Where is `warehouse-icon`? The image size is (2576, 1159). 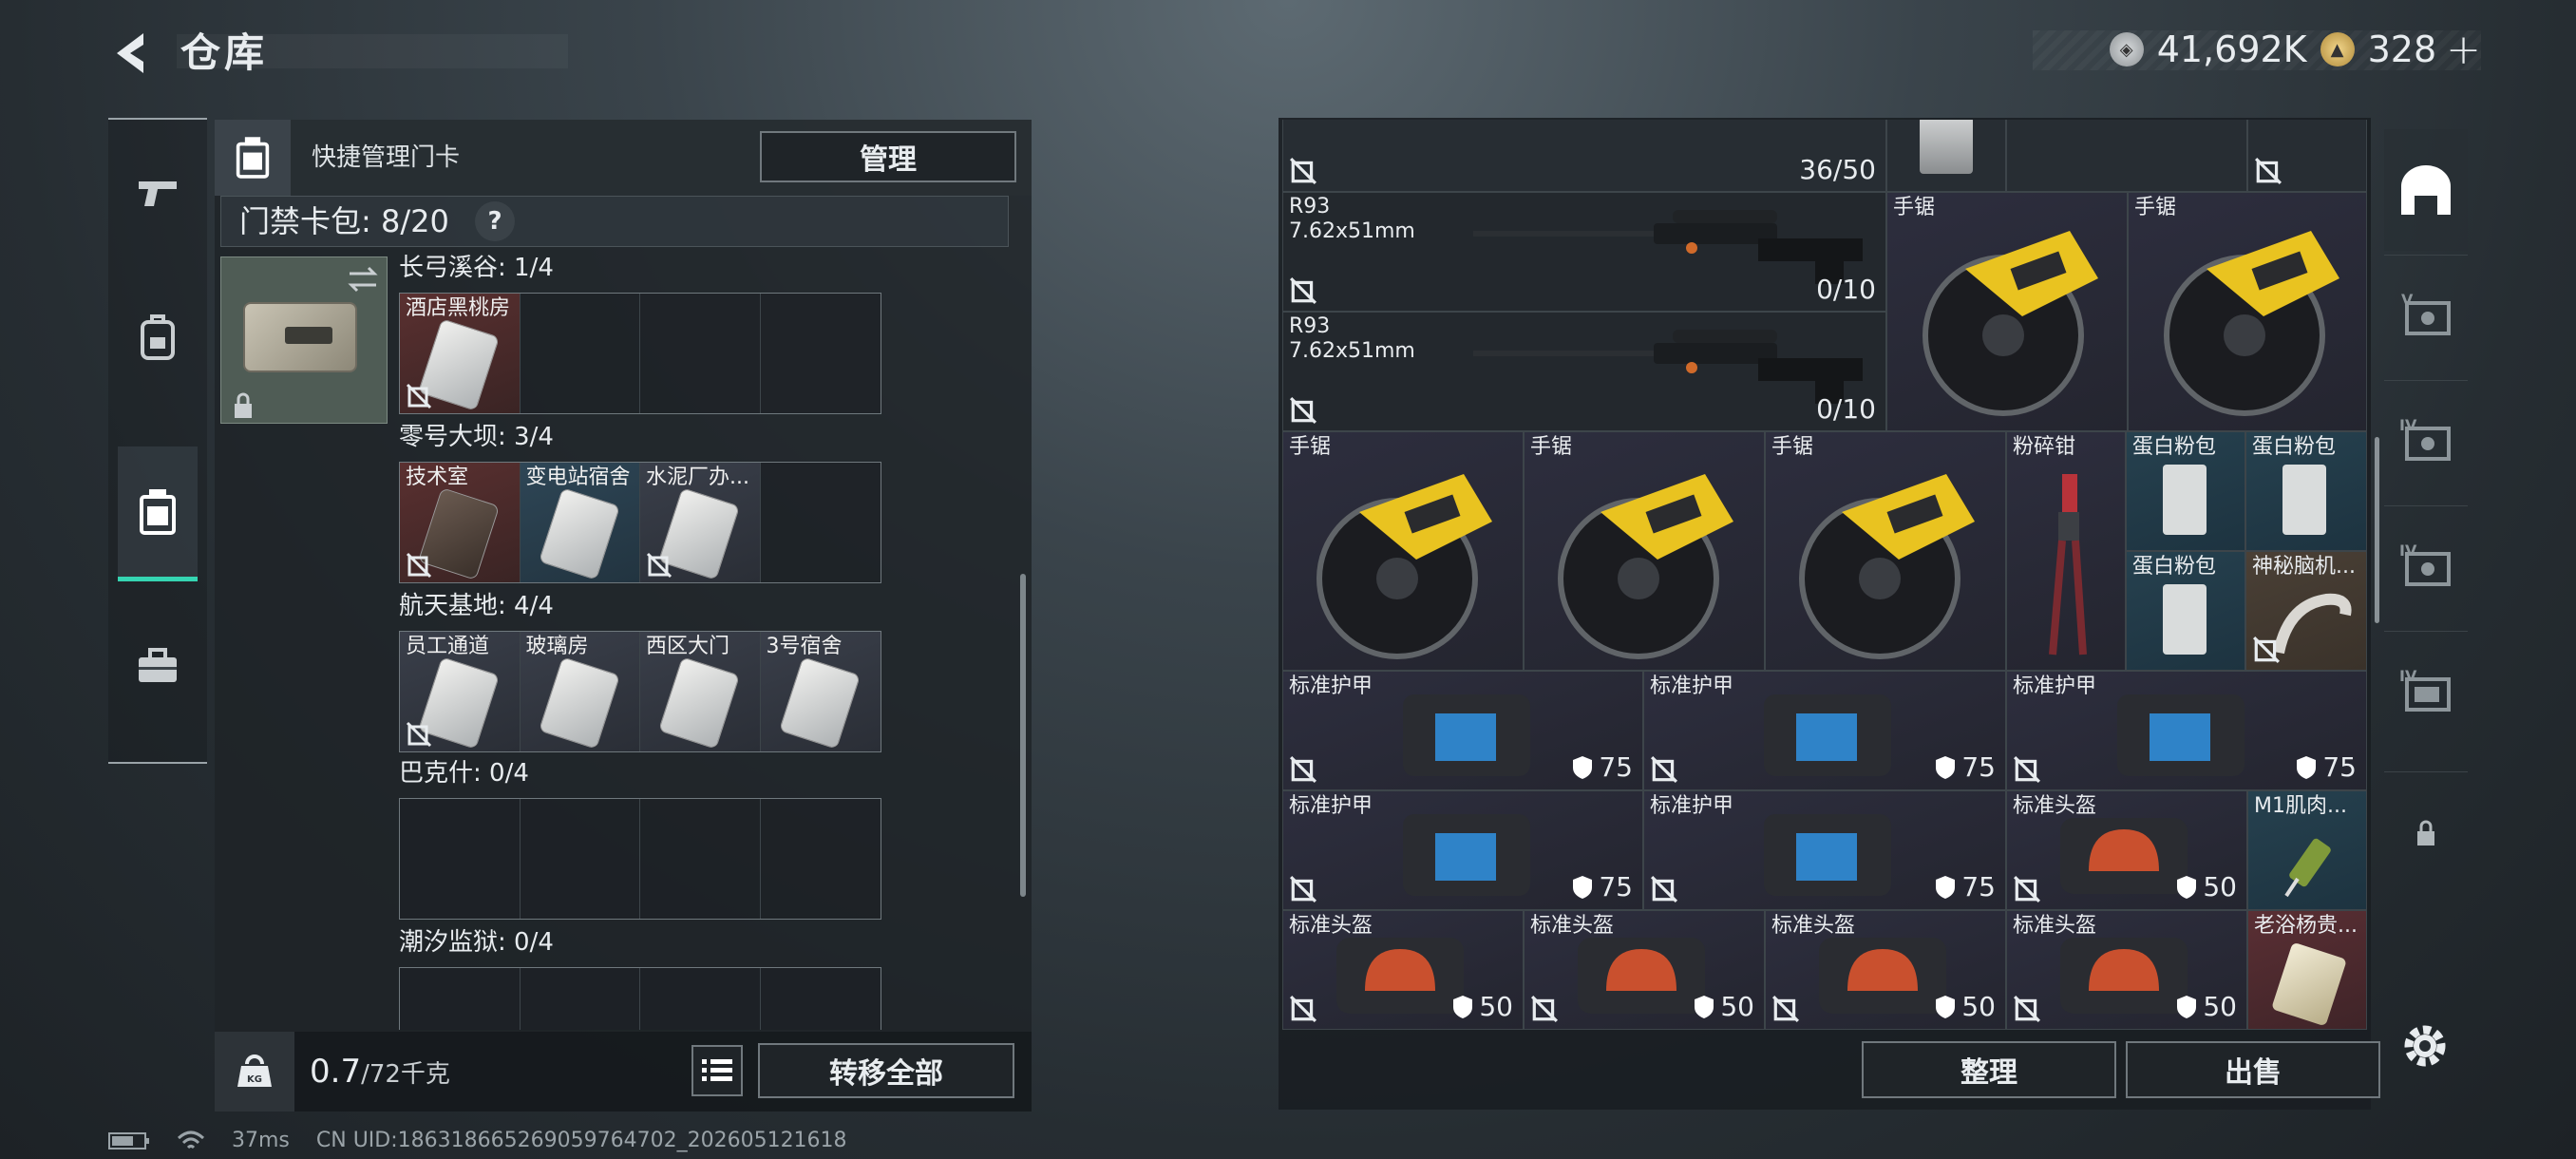
warehouse-icon is located at coordinates (2426, 190).